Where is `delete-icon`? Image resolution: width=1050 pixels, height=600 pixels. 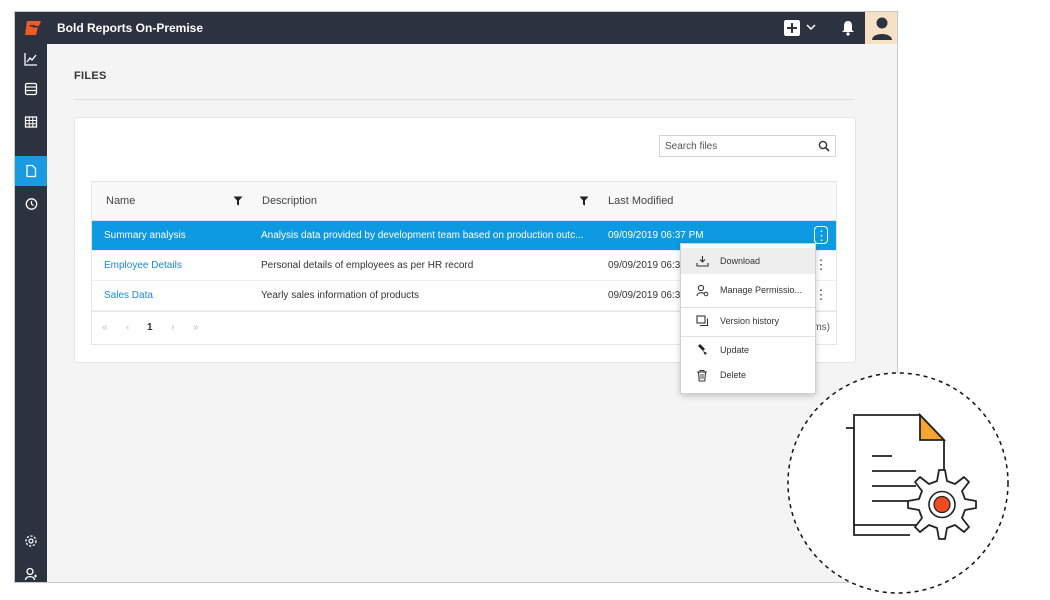 delete-icon is located at coordinates (702, 375).